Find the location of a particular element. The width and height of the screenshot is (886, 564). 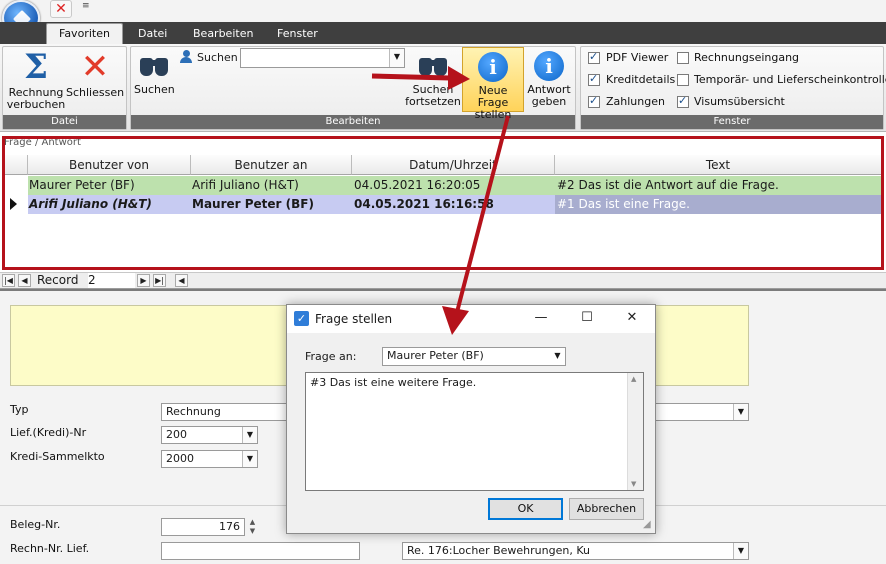

kredi-sammelkto-select: 2000 ▼ is located at coordinates (209, 459).